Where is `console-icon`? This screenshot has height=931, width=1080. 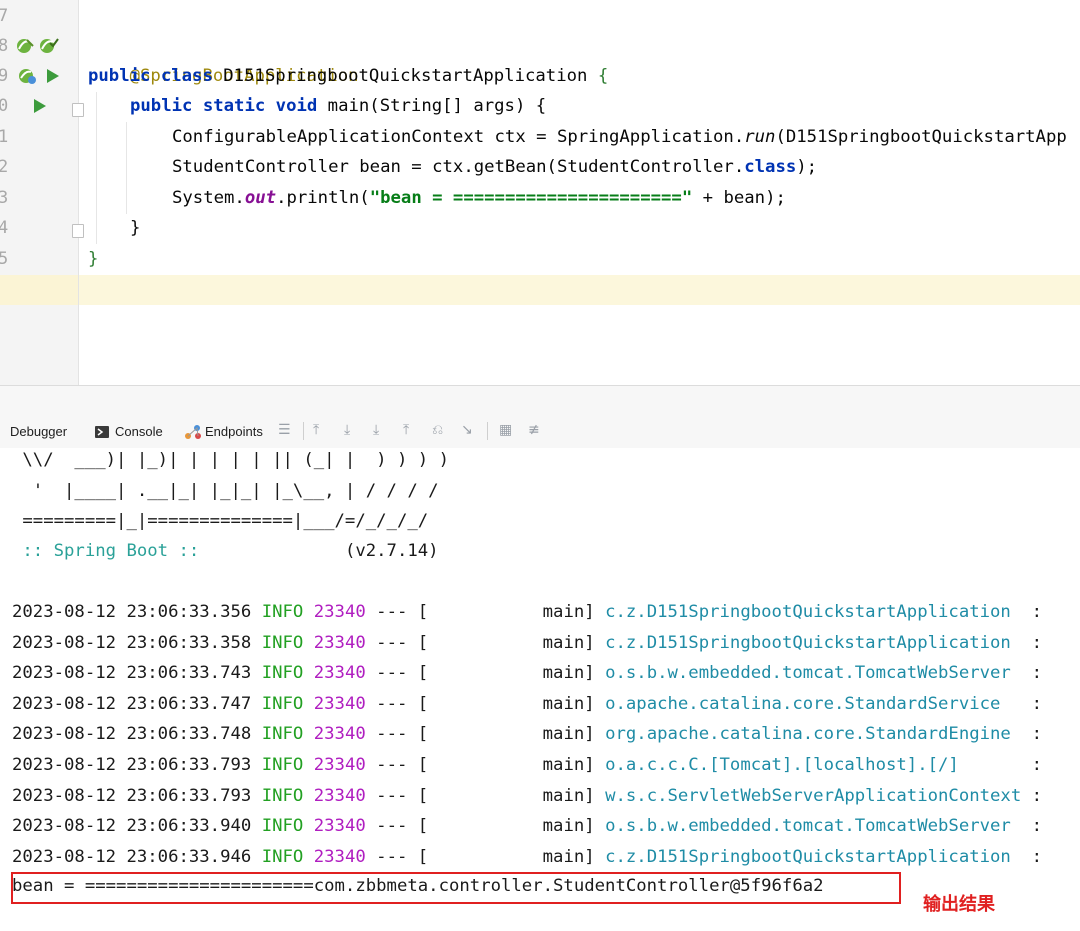 console-icon is located at coordinates (102, 432).